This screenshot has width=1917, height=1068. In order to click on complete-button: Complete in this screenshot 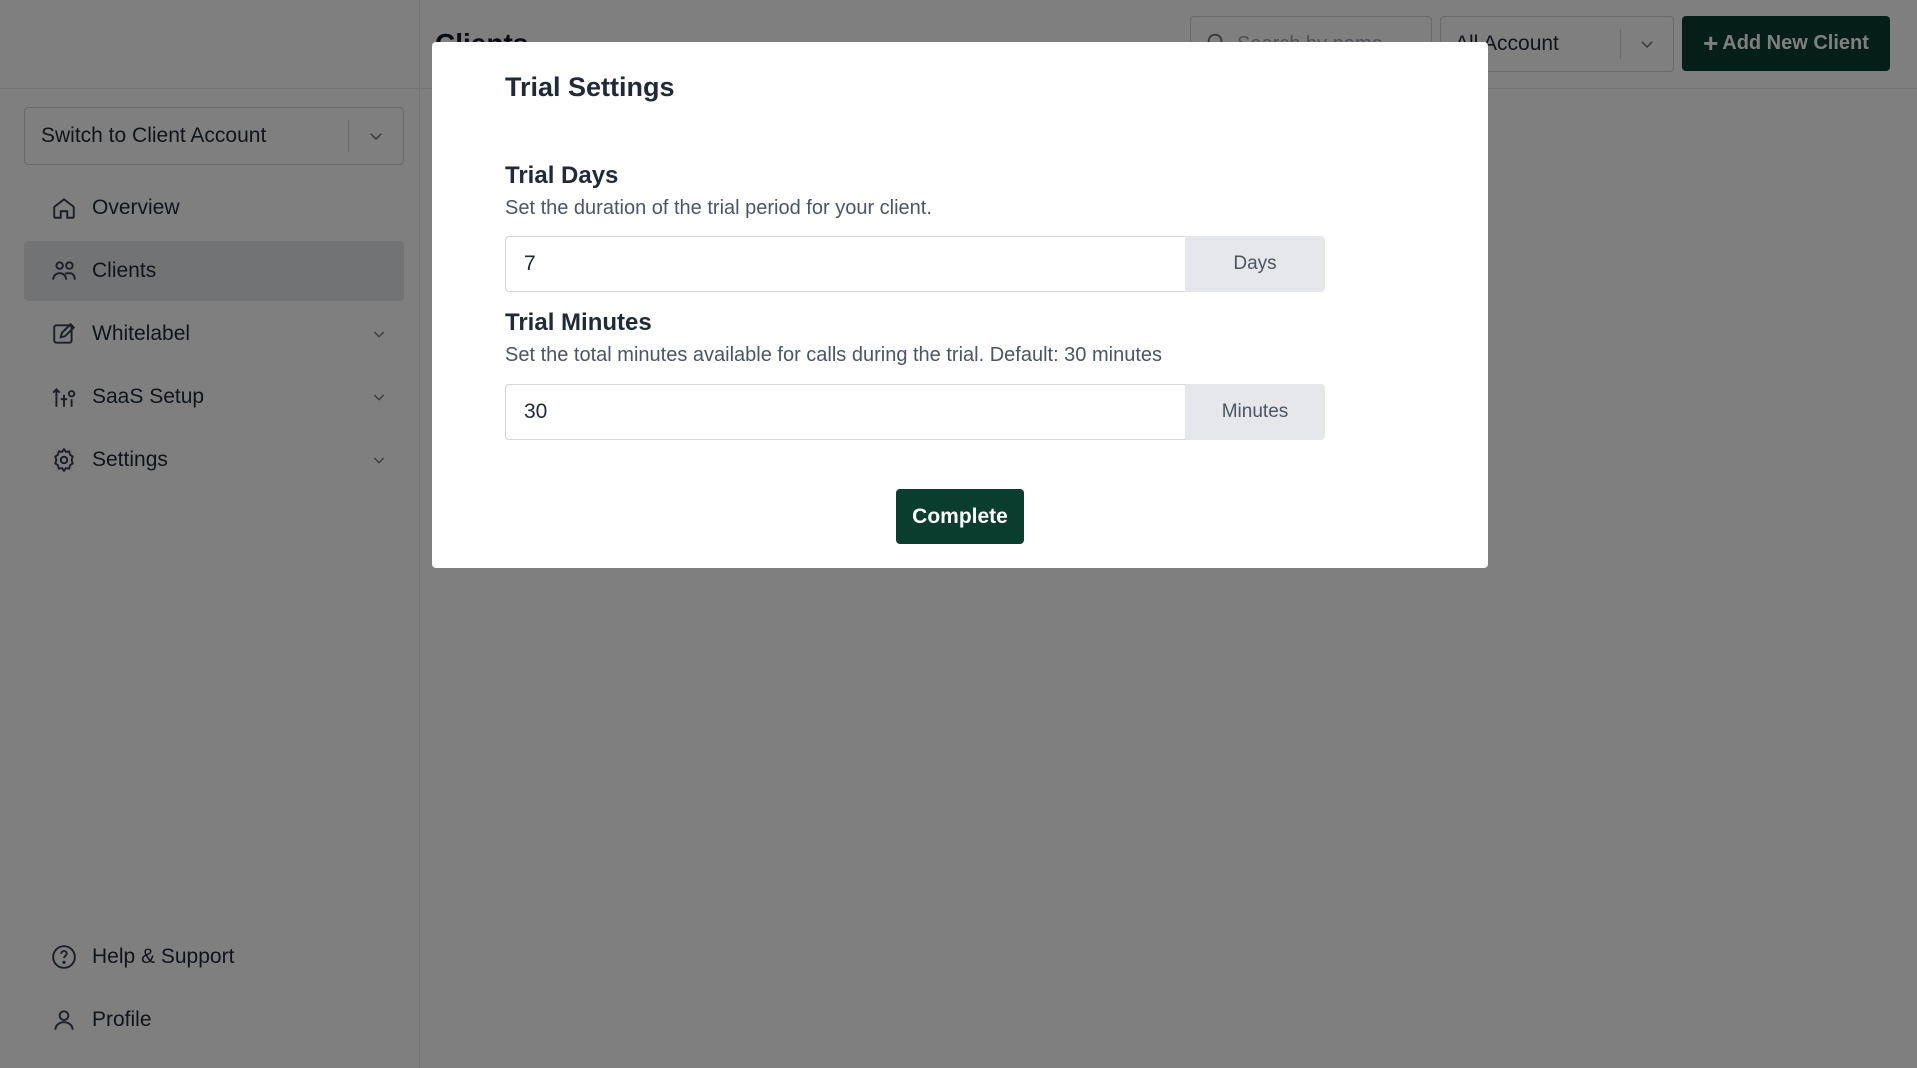, I will do `click(960, 516)`.